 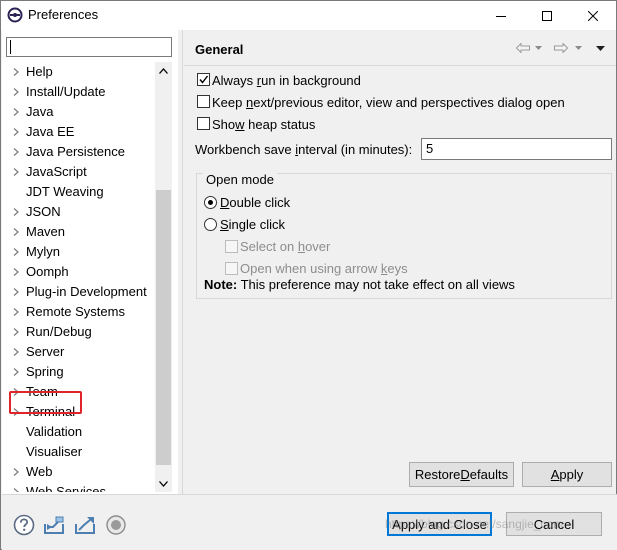 I want to click on show-heap-status-checkbox, so click(x=203, y=123).